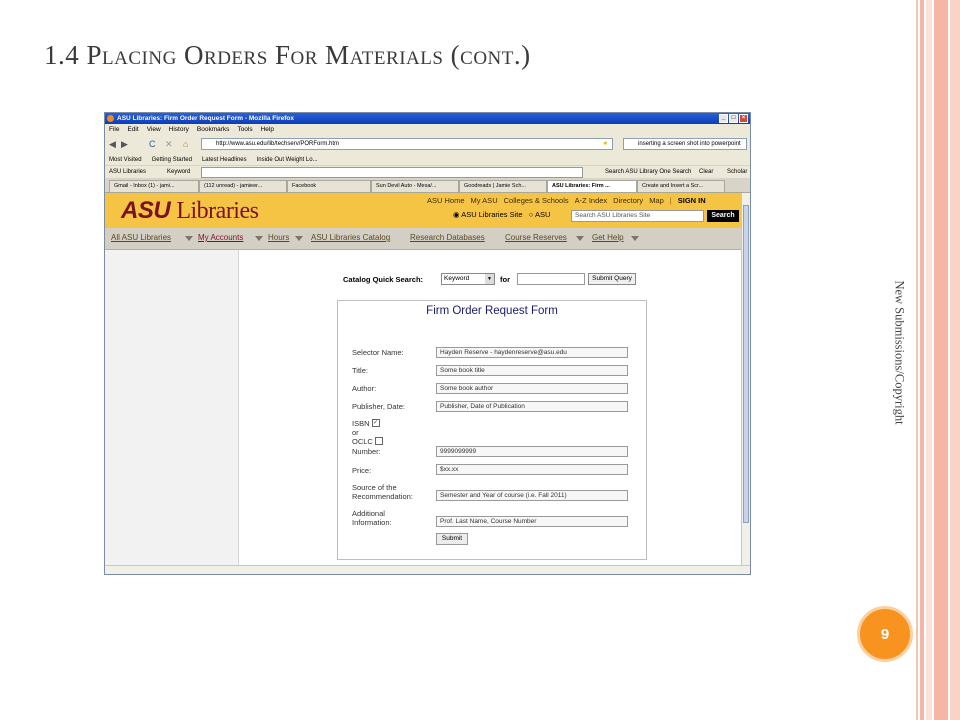 This screenshot has width=960, height=720. Describe the element at coordinates (542, 214) in the screenshot. I see `radio-asu-label: ASU` at that location.